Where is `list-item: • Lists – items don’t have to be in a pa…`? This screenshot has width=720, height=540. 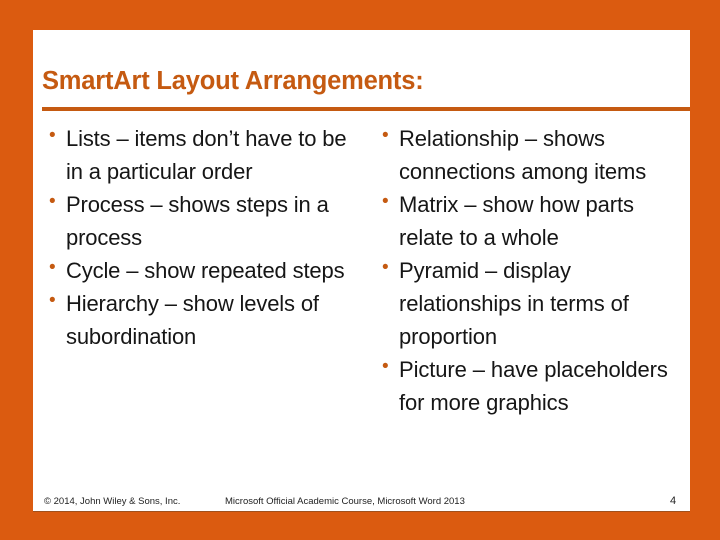
list-item: • Lists – items don’t have to be in a pa… is located at coordinates (203, 155).